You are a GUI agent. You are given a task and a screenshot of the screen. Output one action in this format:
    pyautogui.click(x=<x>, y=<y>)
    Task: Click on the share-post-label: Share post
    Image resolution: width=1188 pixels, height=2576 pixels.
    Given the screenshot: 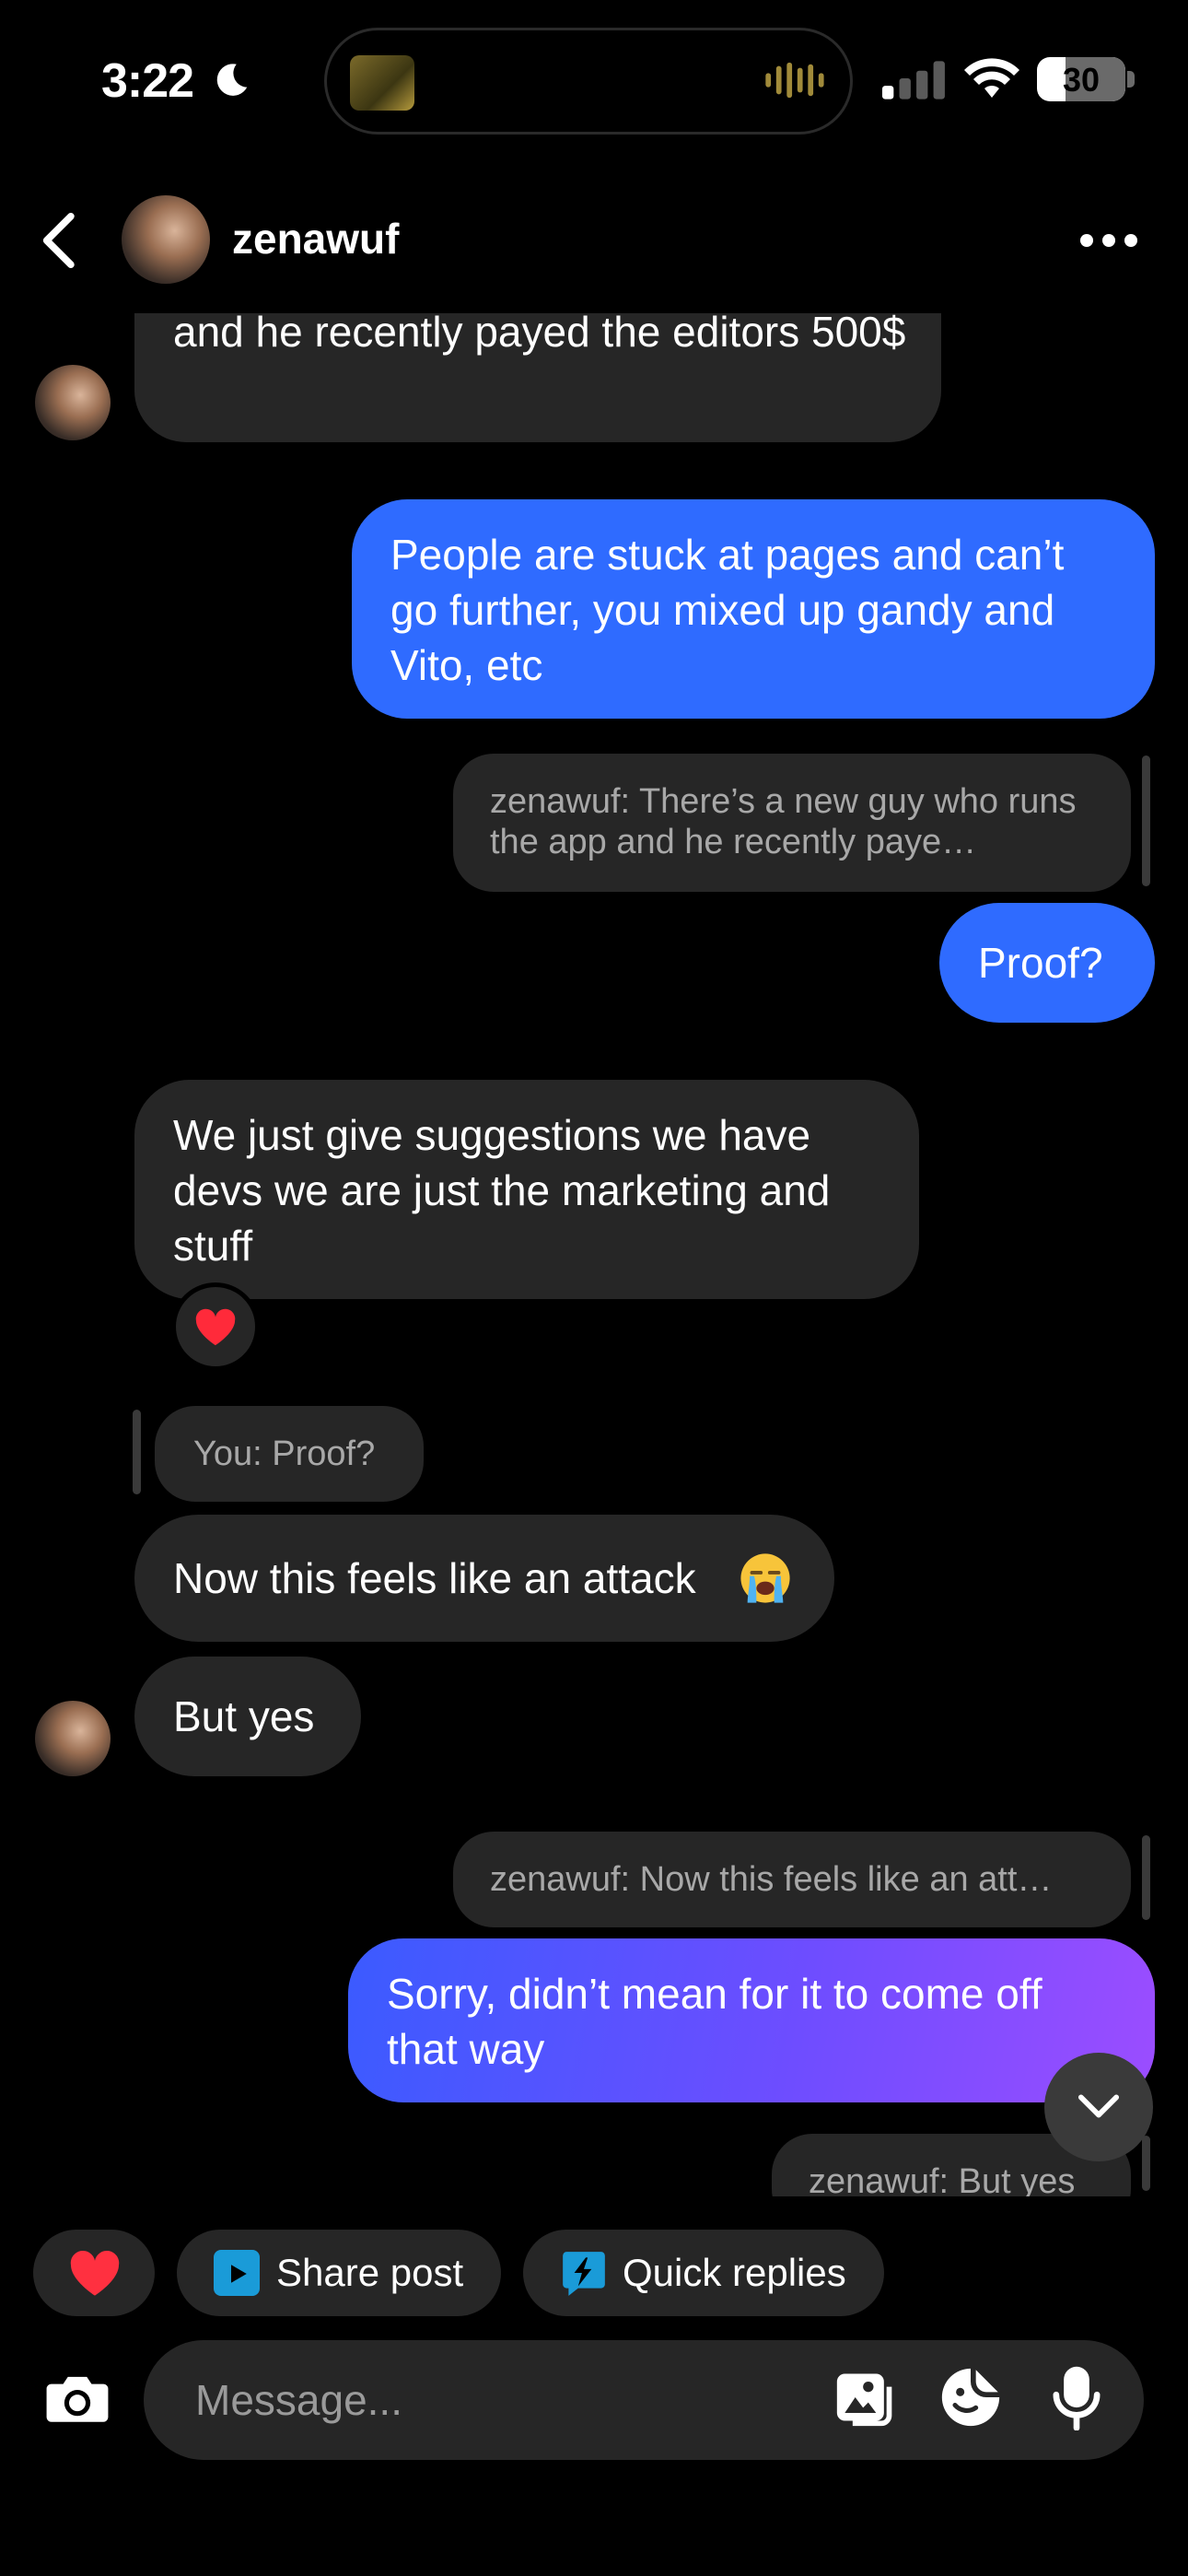 What is the action you would take?
    pyautogui.click(x=370, y=2272)
    